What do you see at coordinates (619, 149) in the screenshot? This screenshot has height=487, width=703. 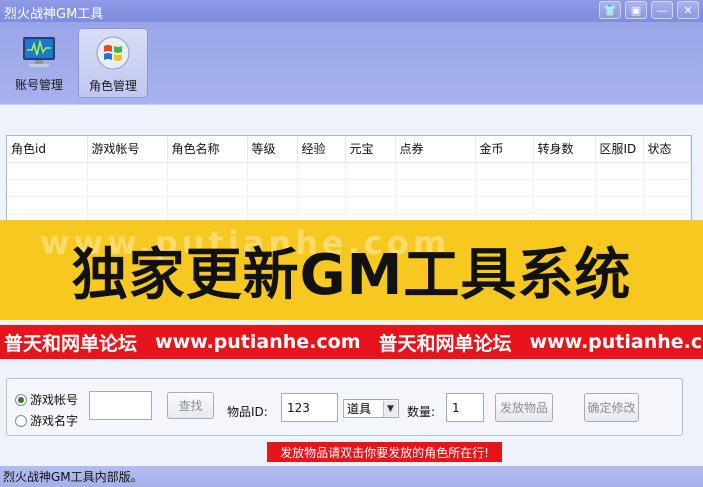 I see `col-server-id: 区服ID` at bounding box center [619, 149].